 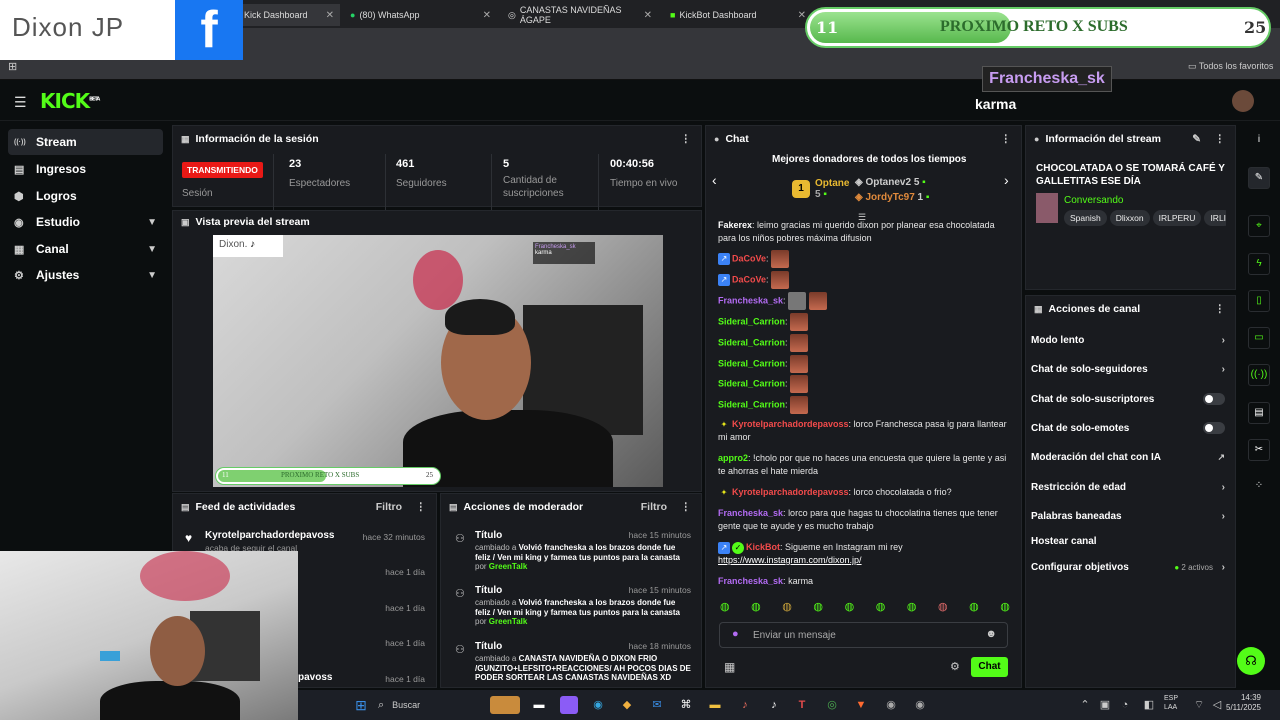 What do you see at coordinates (505, 705) in the screenshot?
I see `news-widget-icon` at bounding box center [505, 705].